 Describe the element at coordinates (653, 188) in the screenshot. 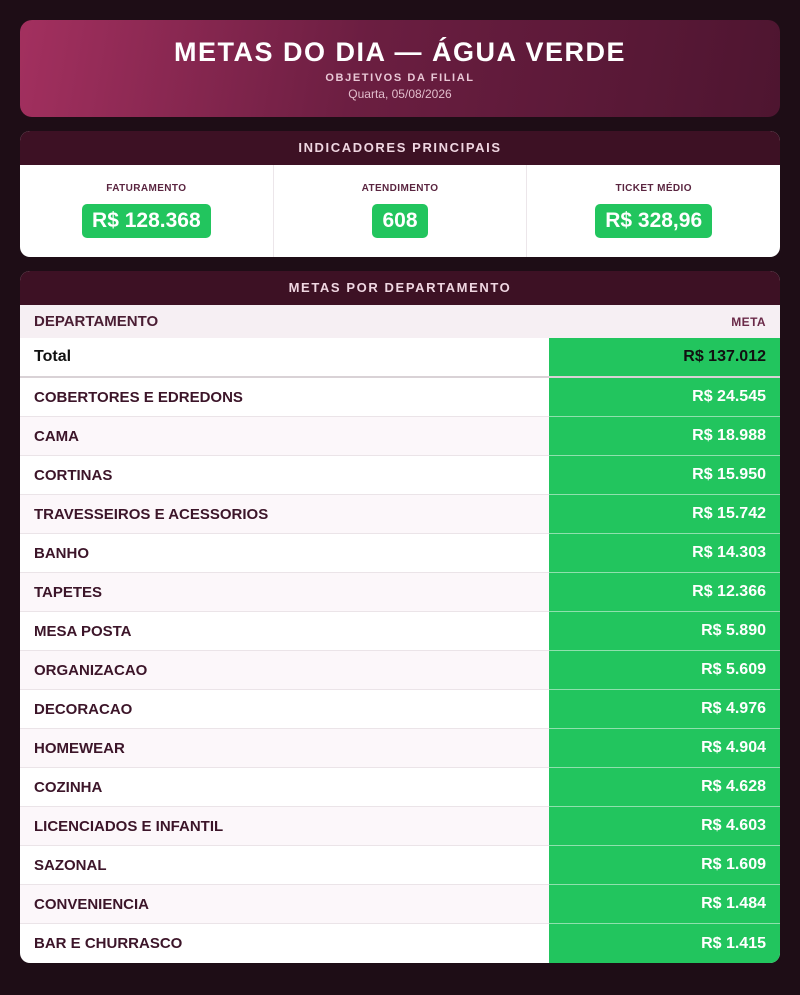

I see `kpi-label: TICKET MÉDIO` at that location.